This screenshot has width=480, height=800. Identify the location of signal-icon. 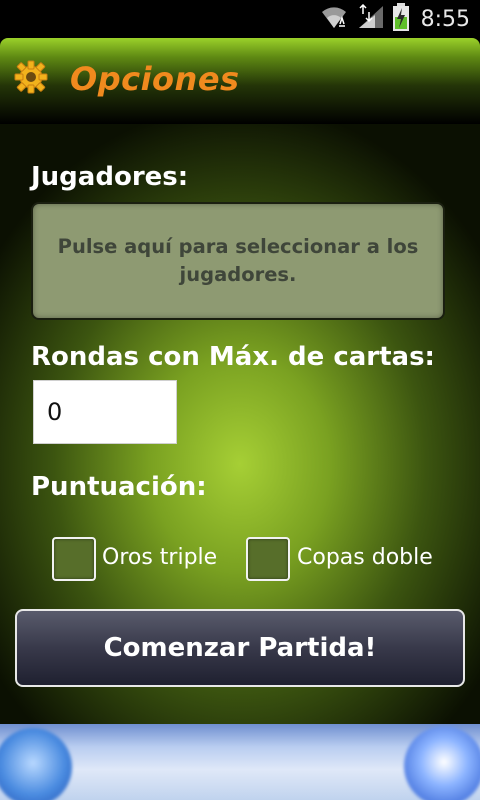
(371, 18).